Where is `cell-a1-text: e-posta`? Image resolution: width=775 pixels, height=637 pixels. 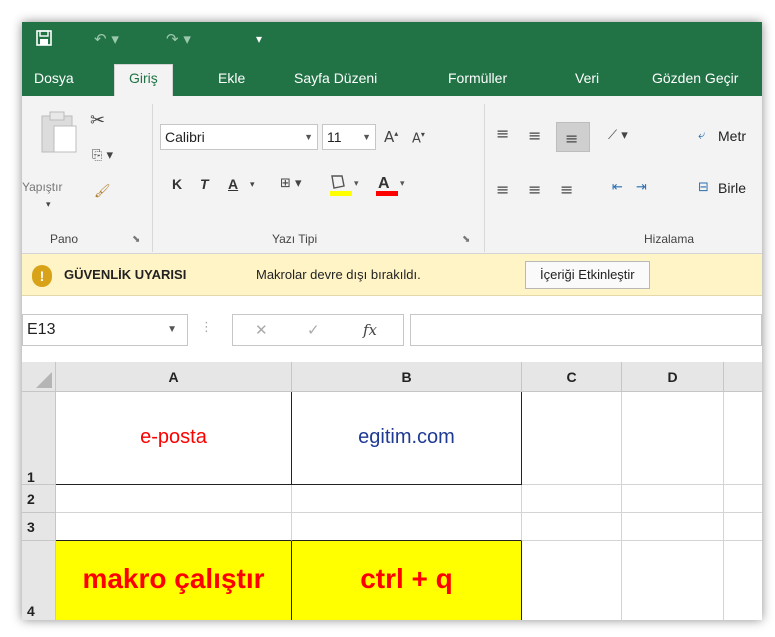 cell-a1-text: e-posta is located at coordinates (173, 437).